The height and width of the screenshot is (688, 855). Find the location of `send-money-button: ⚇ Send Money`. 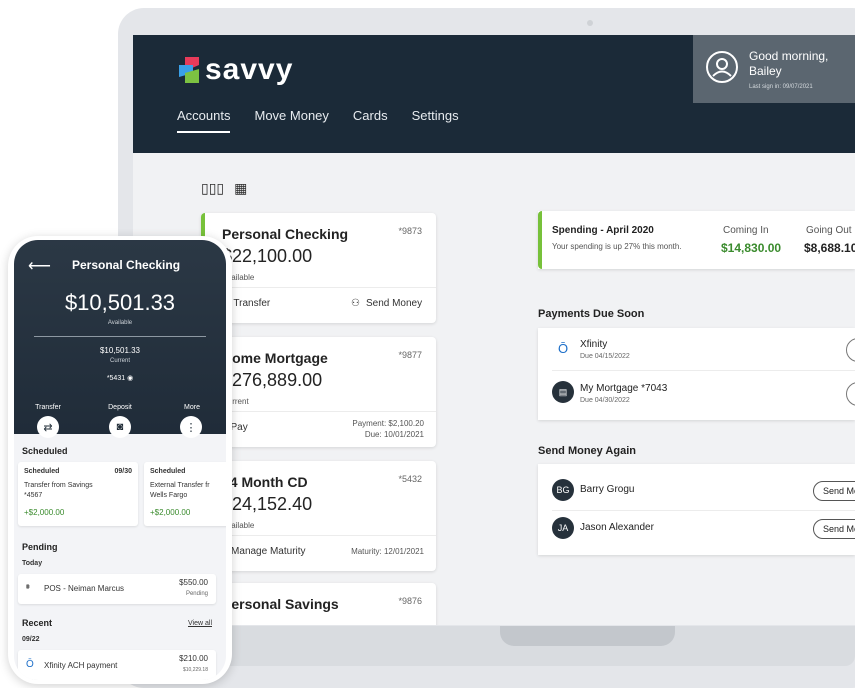

send-money-button: ⚇ Send Money is located at coordinates (386, 303).